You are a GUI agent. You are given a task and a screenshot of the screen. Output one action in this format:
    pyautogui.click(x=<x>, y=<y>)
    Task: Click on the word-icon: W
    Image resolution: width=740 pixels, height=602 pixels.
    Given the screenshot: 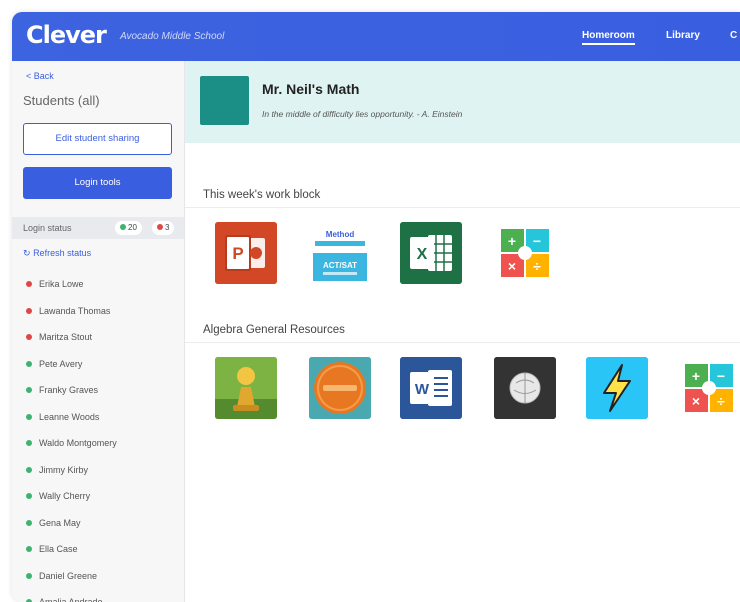 What is the action you would take?
    pyautogui.click(x=431, y=388)
    